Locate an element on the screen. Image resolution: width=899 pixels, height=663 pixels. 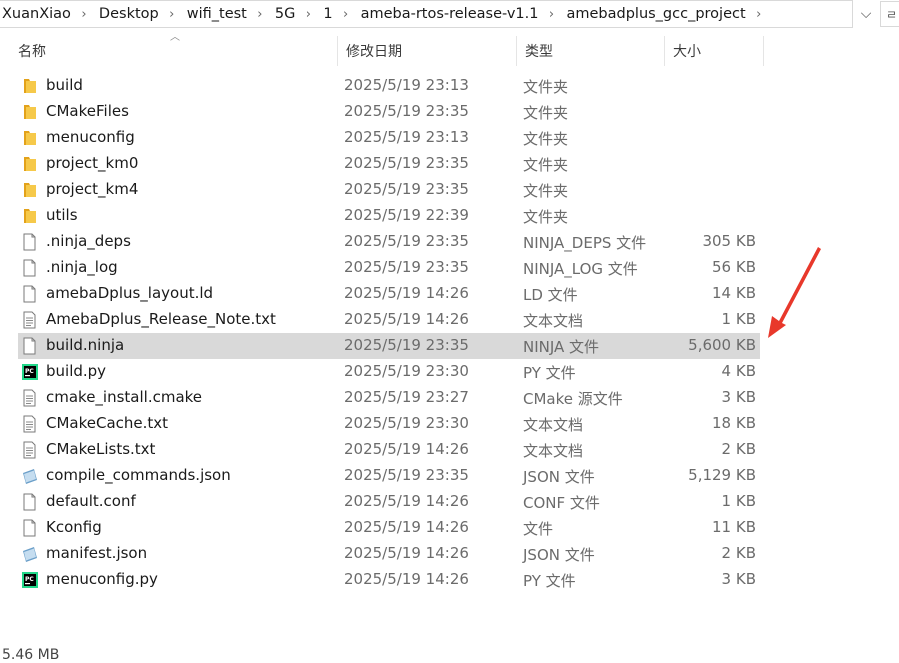
address-history-dropdown: ⌵ is located at coordinates (866, 14).